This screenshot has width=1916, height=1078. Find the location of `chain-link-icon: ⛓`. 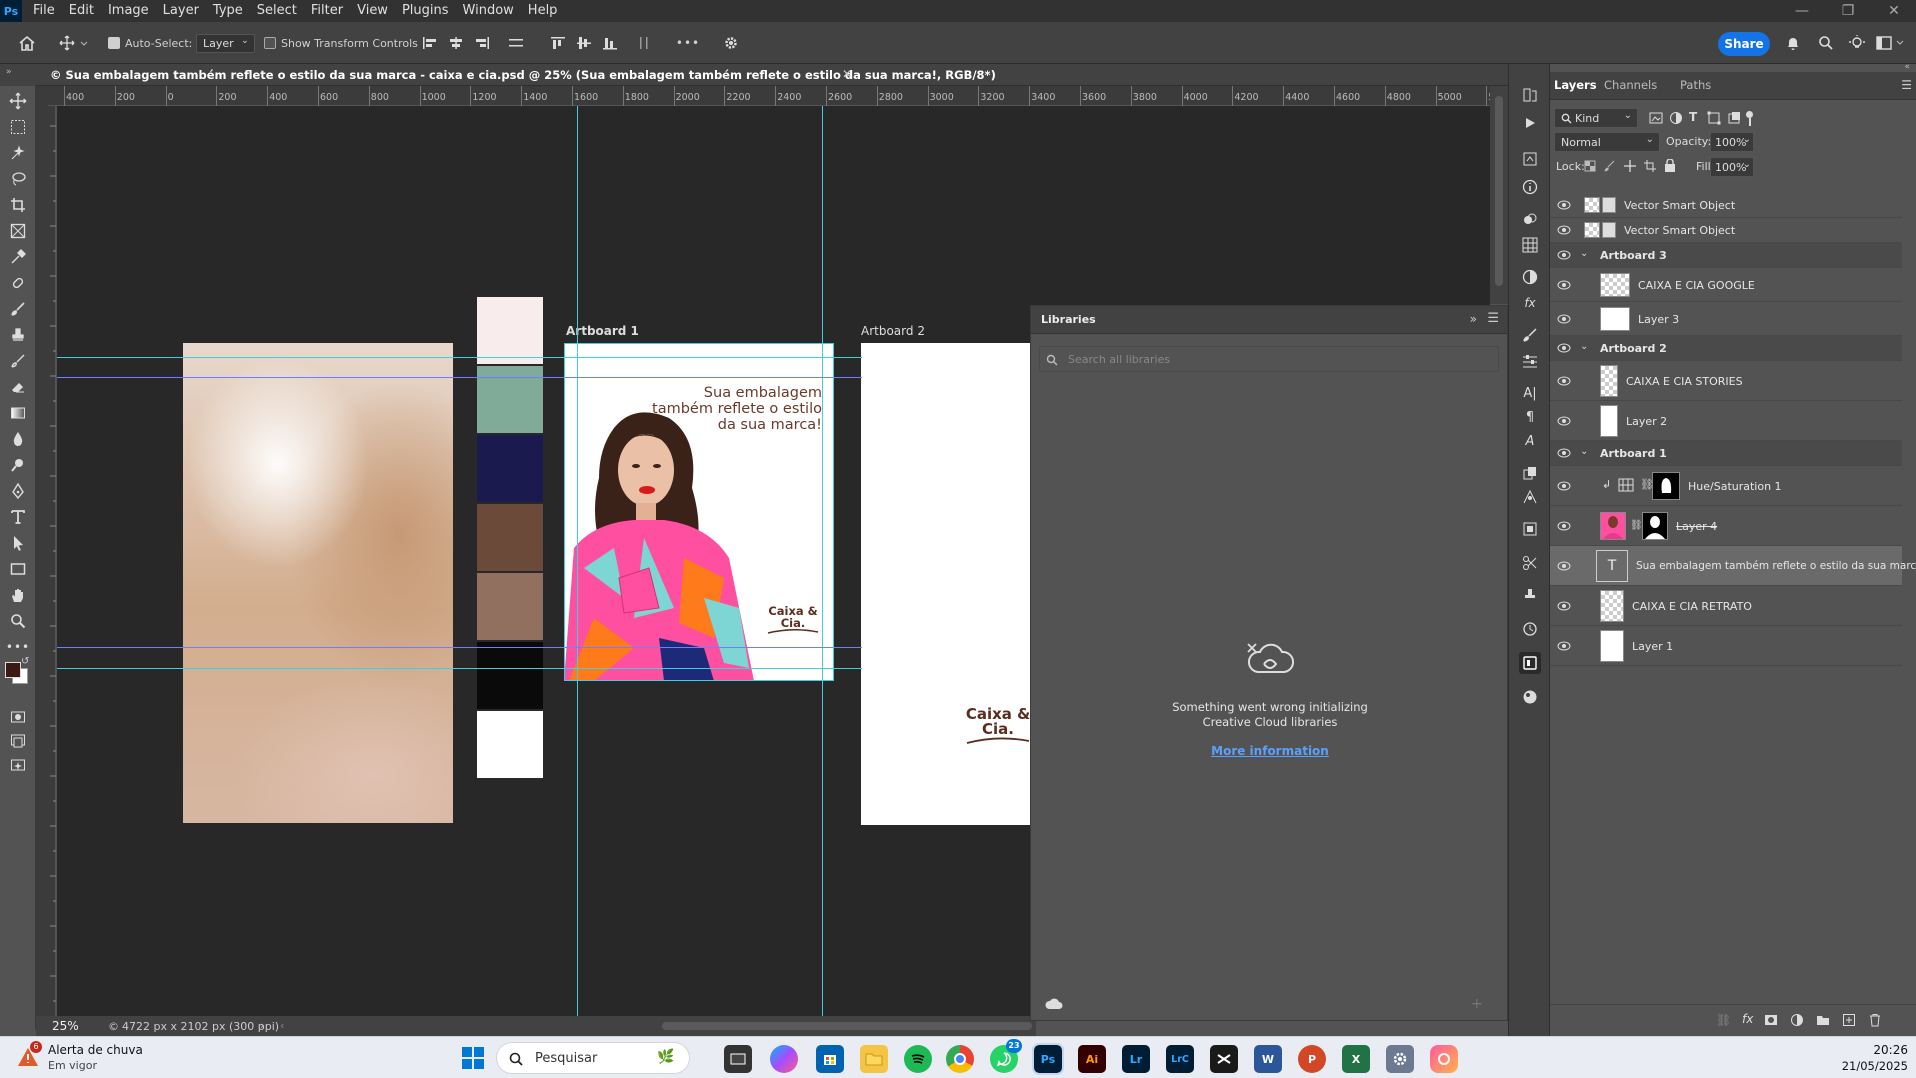

chain-link-icon: ⛓ is located at coordinates (1636, 525).